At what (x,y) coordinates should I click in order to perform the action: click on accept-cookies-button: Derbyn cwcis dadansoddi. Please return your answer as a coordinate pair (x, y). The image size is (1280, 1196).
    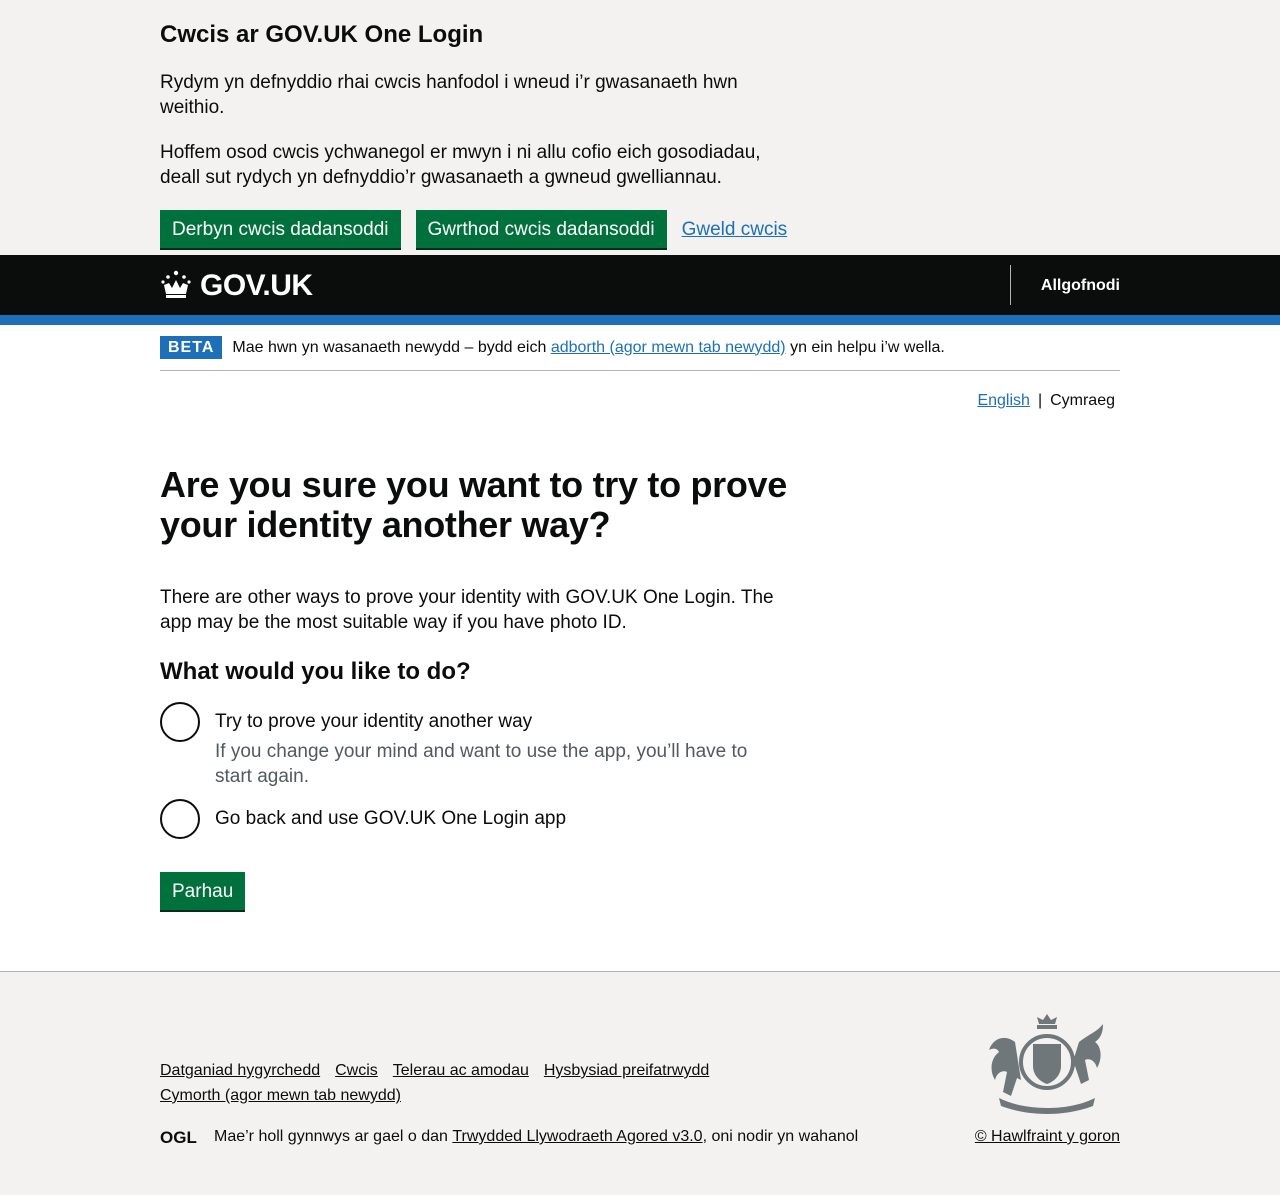
    Looking at the image, I should click on (280, 229).